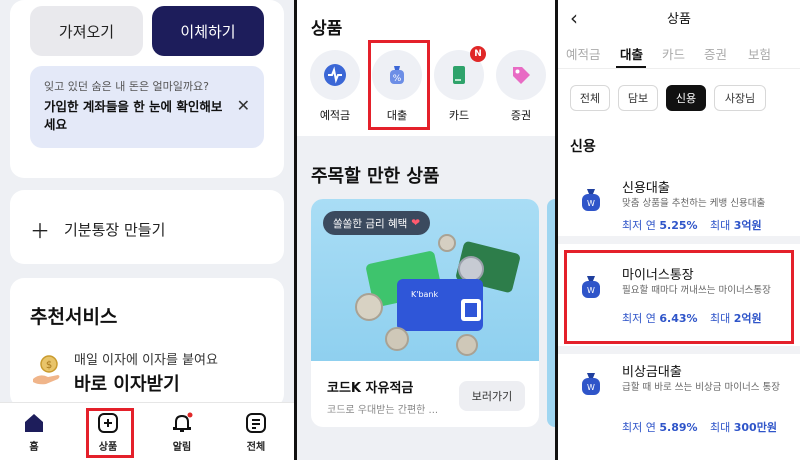  Describe the element at coordinates (638, 98) in the screenshot. I see `chip-collateral: 담보` at that location.